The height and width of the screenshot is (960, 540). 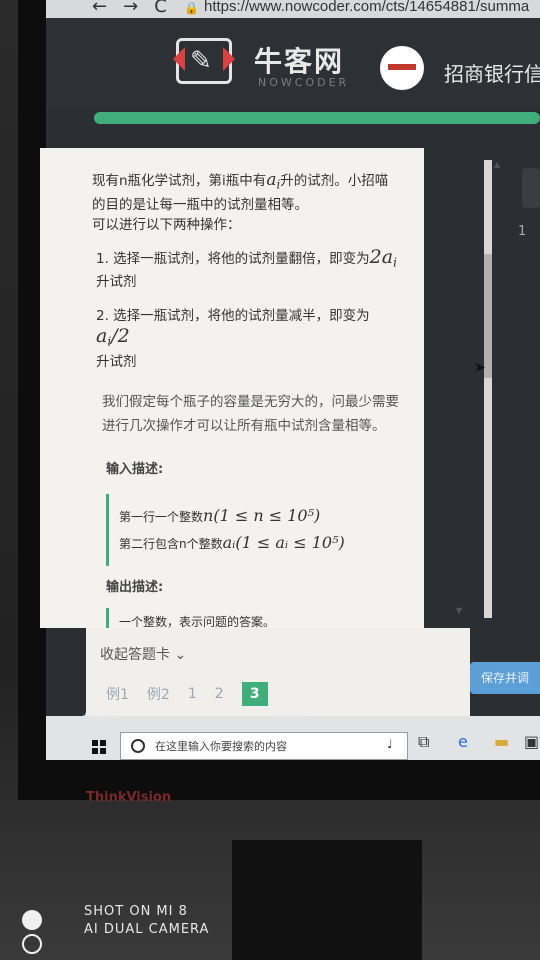 I want to click on progress-fill, so click(x=317, y=118).